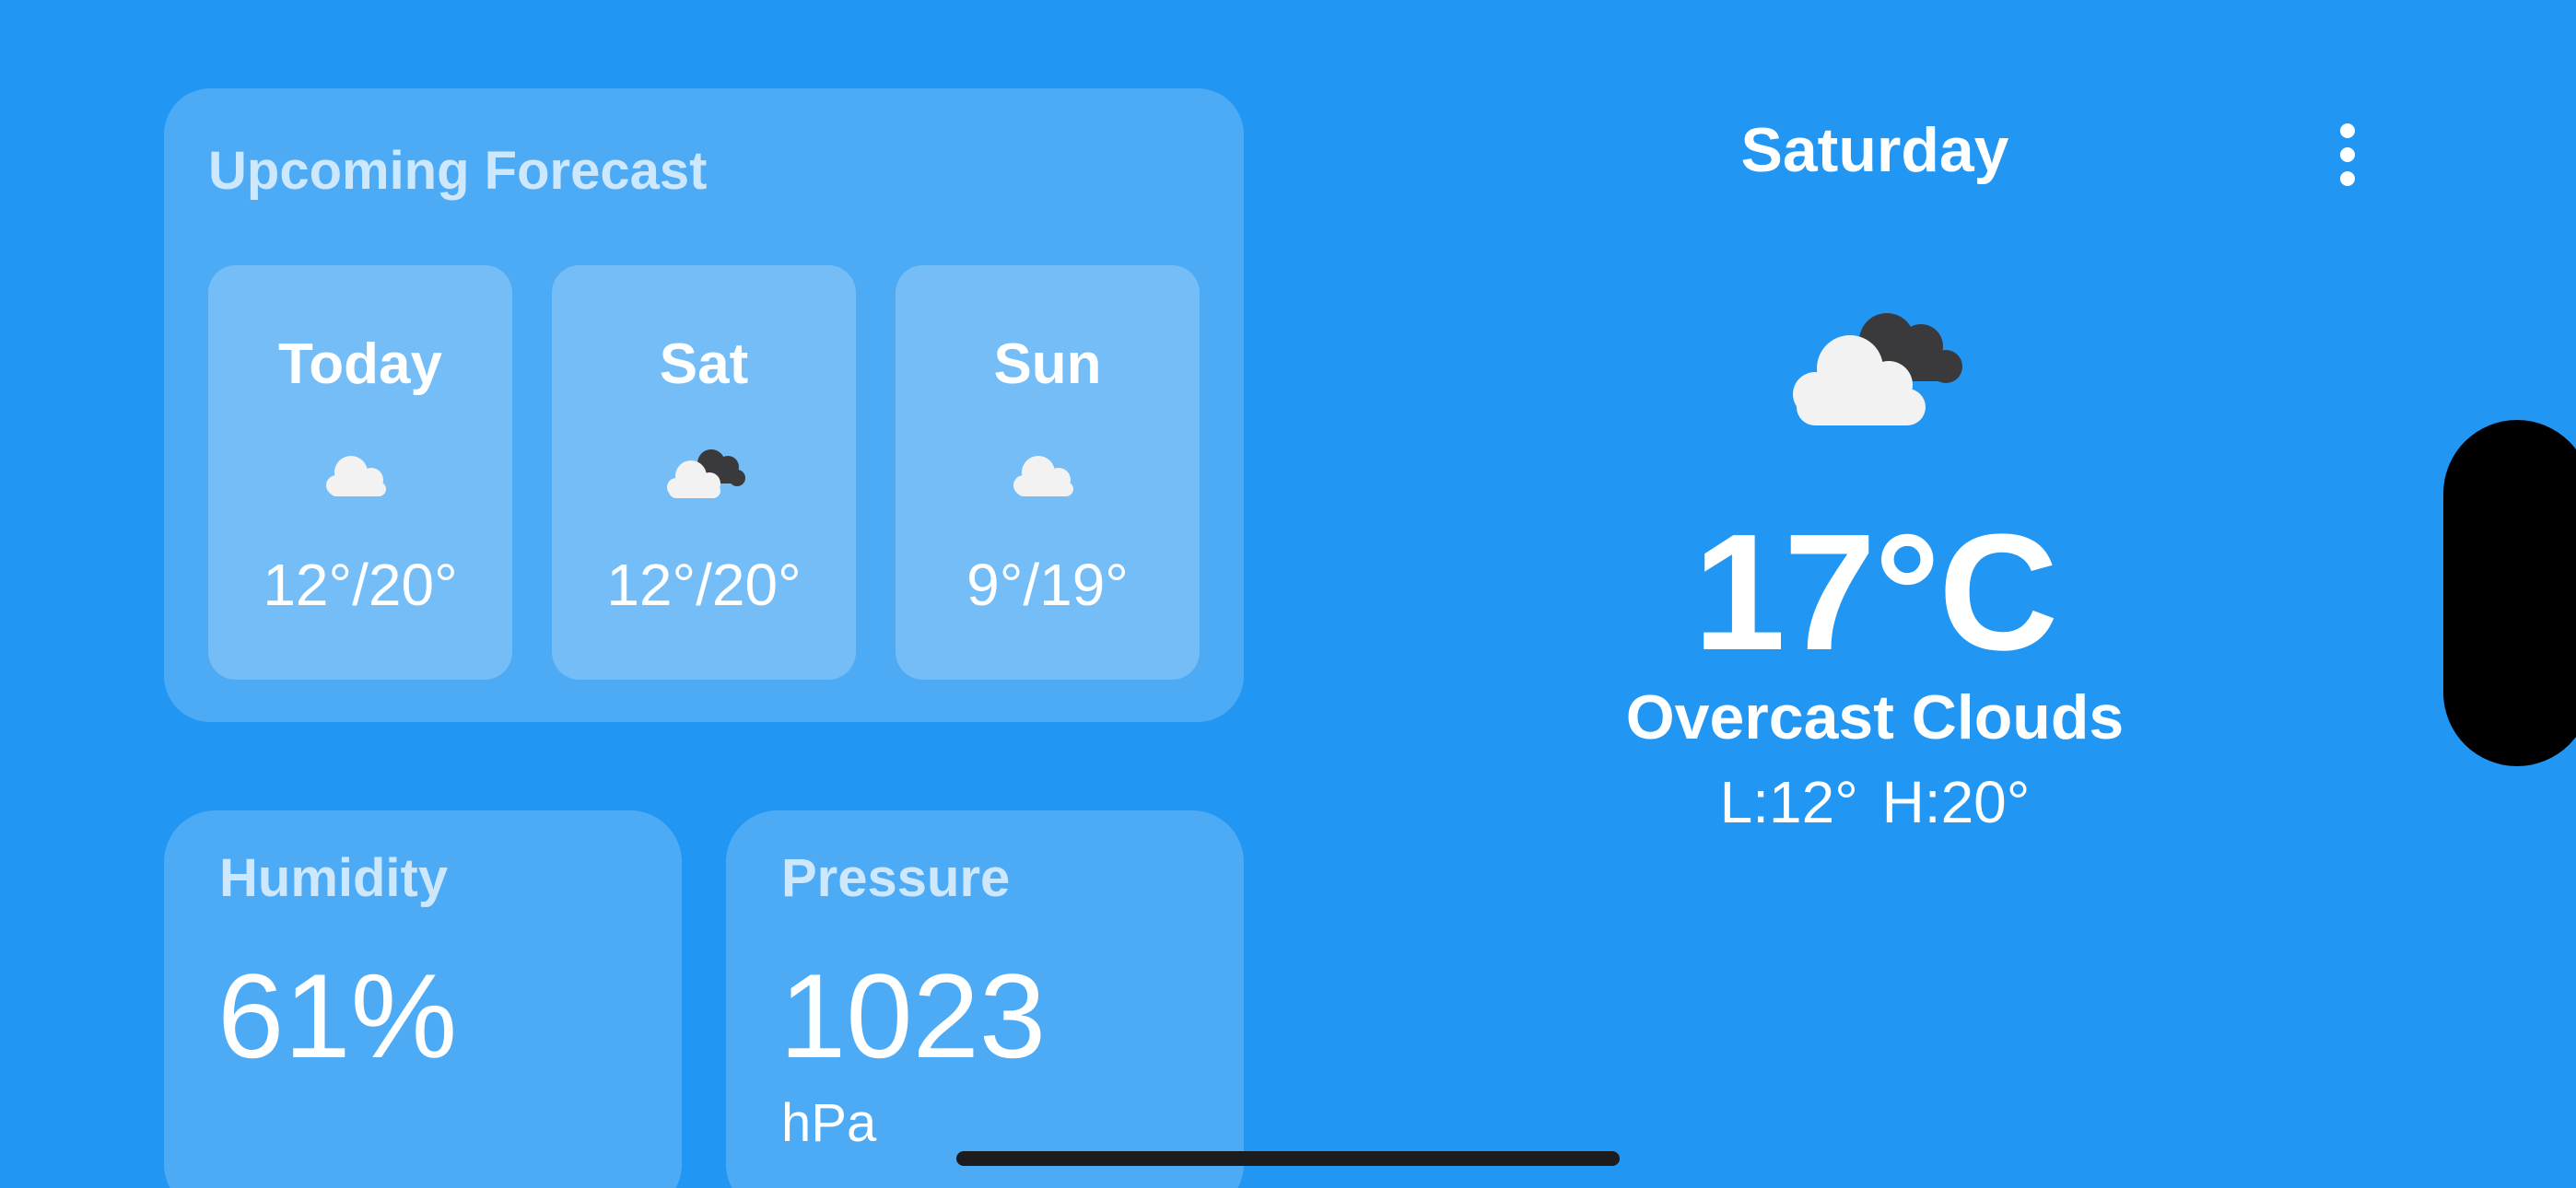 Image resolution: width=2576 pixels, height=1188 pixels. Describe the element at coordinates (913, 1016) in the screenshot. I see `pressure-value: 1023` at that location.